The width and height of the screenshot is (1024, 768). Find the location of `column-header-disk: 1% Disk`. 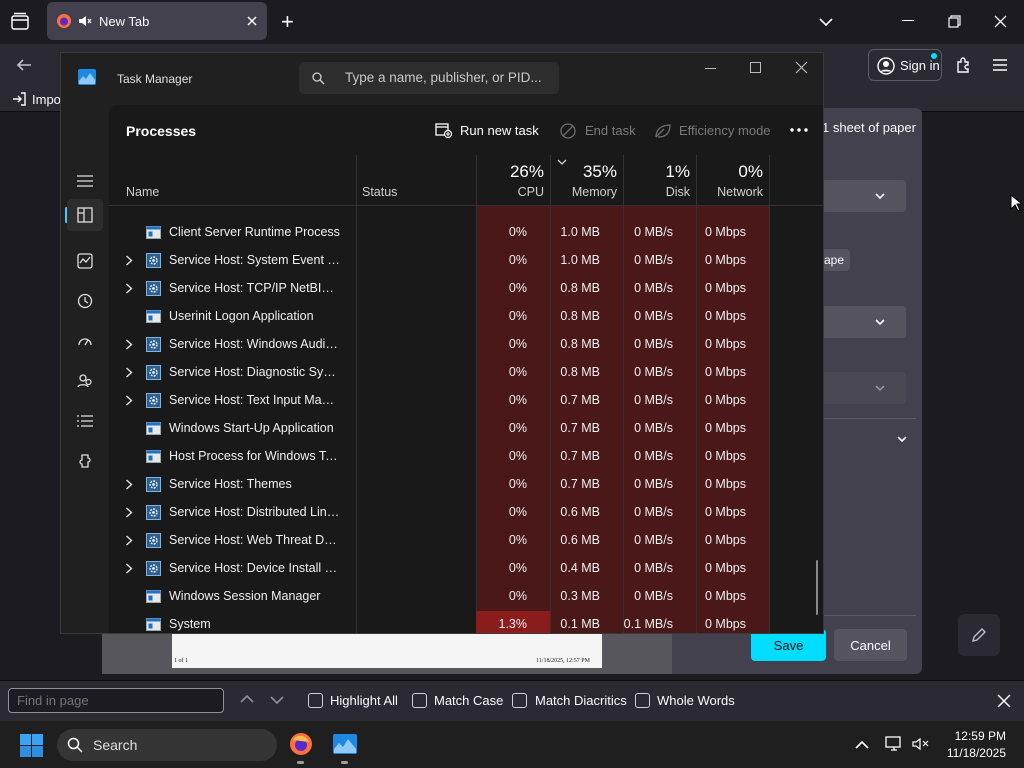

column-header-disk: 1% Disk is located at coordinates (659, 180).